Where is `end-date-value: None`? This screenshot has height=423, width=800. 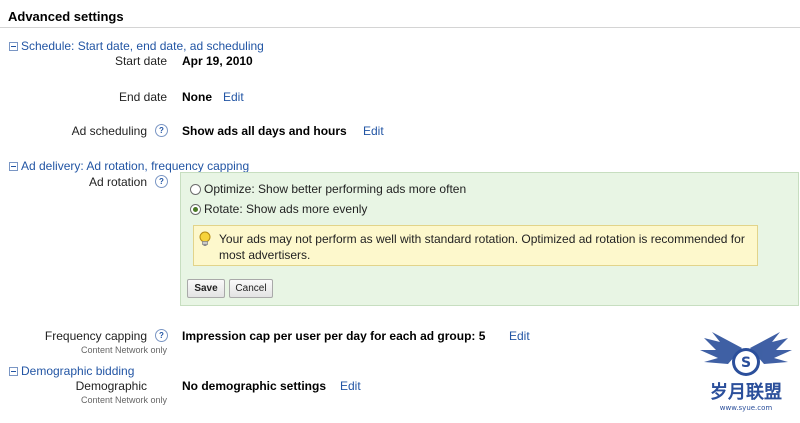
end-date-value: None is located at coordinates (197, 97).